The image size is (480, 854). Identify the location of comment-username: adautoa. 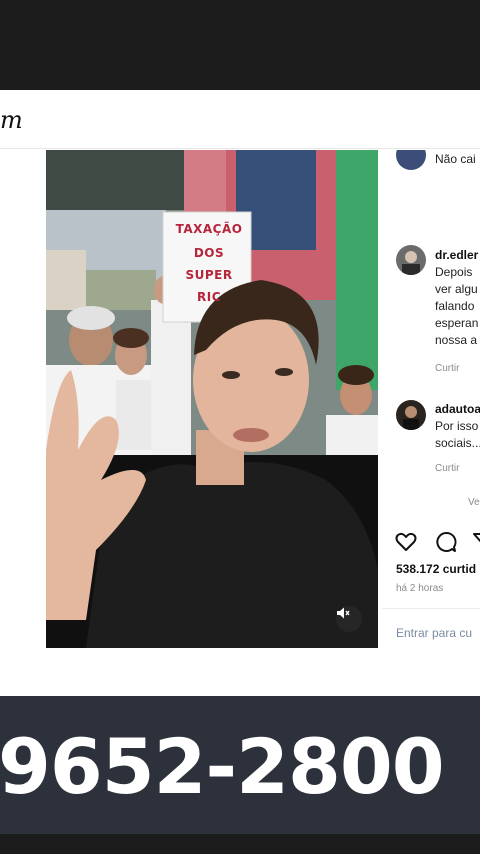
(457, 409).